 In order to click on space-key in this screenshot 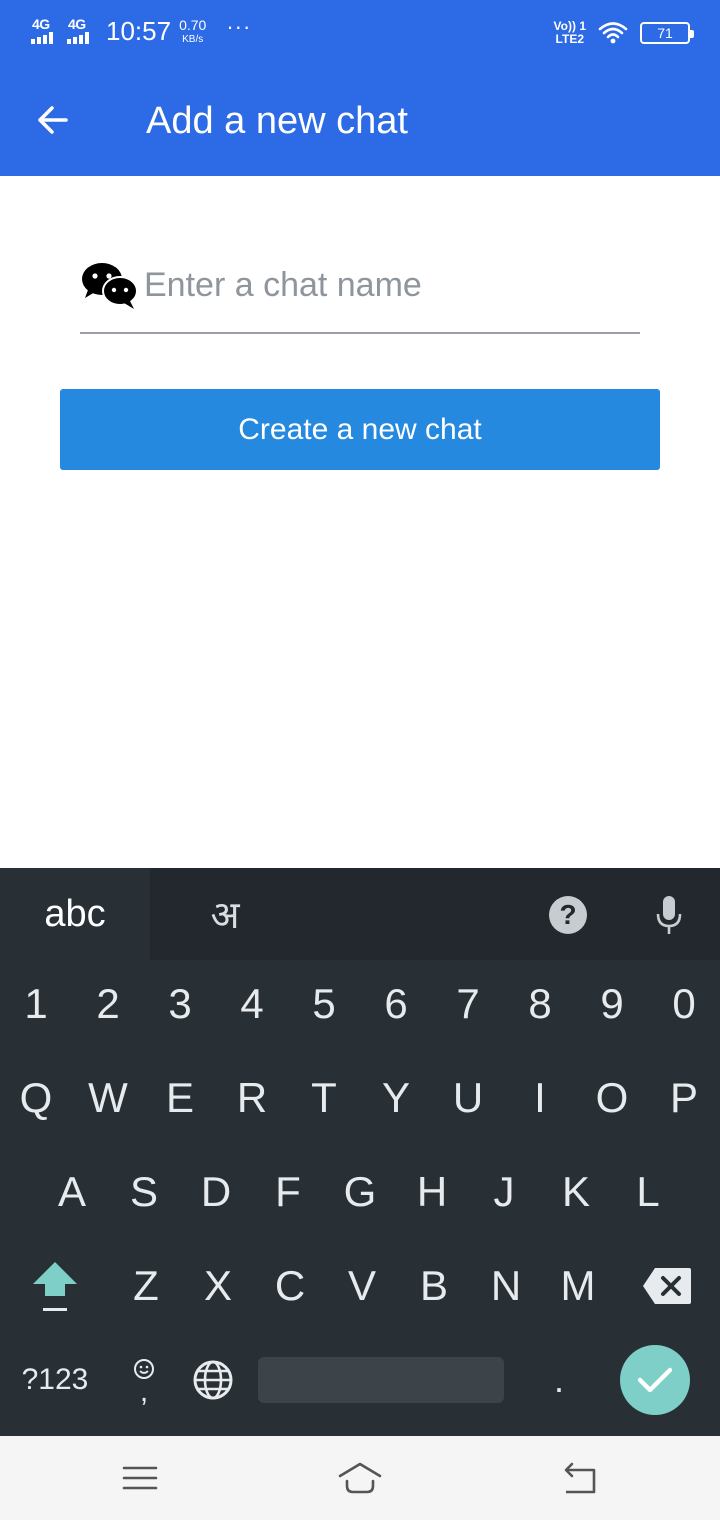, I will do `click(381, 1380)`.